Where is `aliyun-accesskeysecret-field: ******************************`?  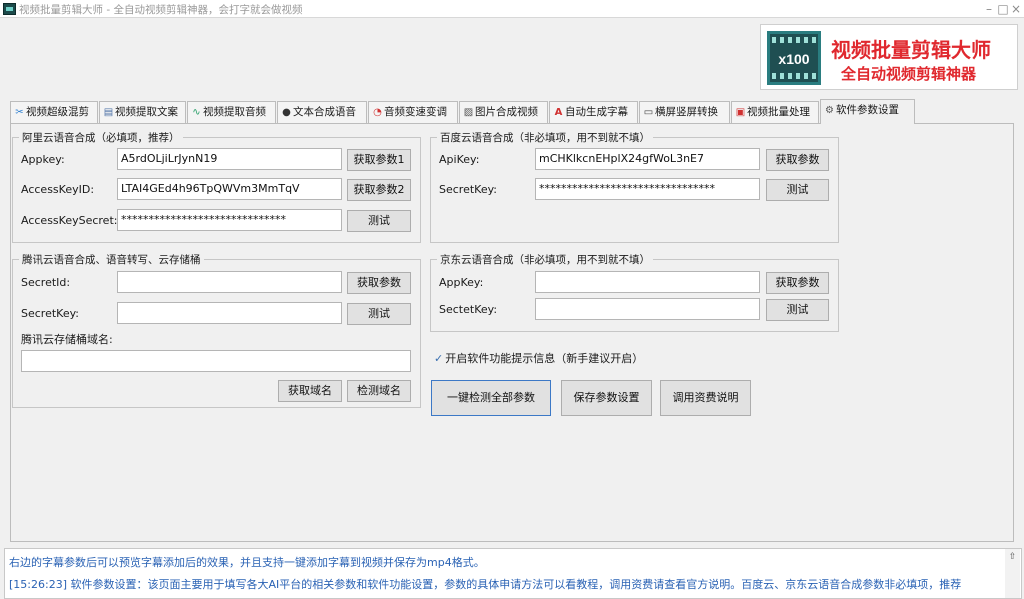
aliyun-accesskeysecret-field: ****************************** is located at coordinates (229, 220).